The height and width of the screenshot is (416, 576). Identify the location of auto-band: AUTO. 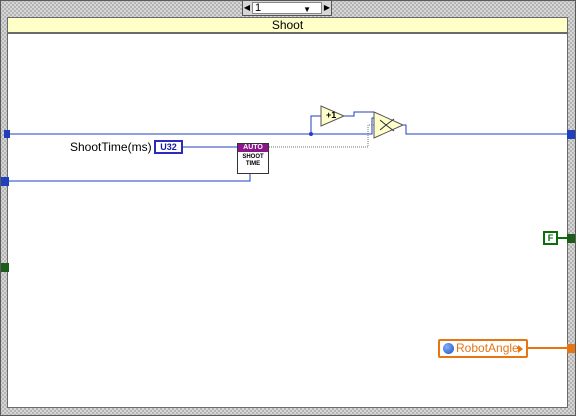
(253, 148).